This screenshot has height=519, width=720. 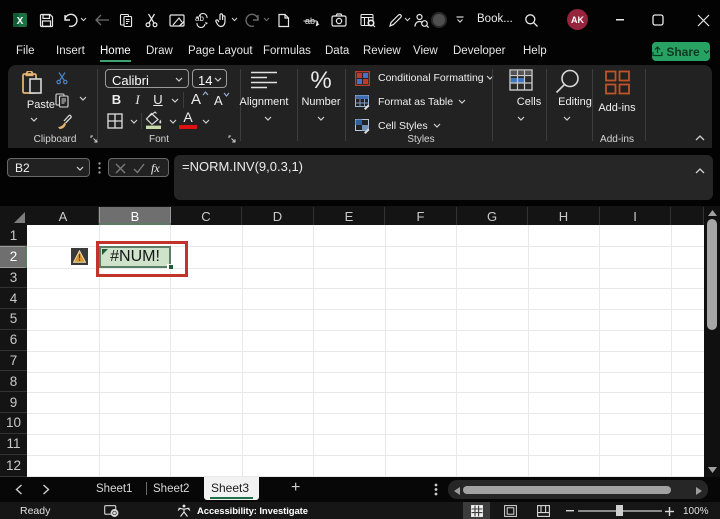 What do you see at coordinates (20, 21) in the screenshot?
I see `svg-text: X` at bounding box center [20, 21].